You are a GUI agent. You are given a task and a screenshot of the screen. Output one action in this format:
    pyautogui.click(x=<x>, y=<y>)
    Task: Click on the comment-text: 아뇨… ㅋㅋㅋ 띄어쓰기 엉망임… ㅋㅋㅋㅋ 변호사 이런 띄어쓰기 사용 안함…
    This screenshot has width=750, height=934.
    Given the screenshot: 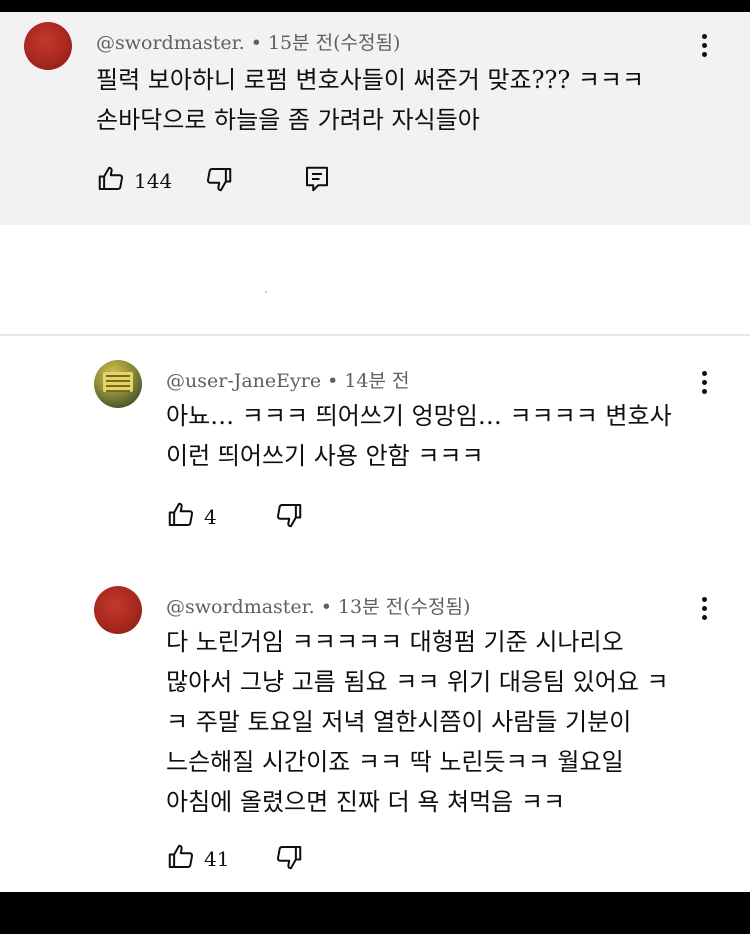 What is the action you would take?
    pyautogui.click(x=419, y=436)
    